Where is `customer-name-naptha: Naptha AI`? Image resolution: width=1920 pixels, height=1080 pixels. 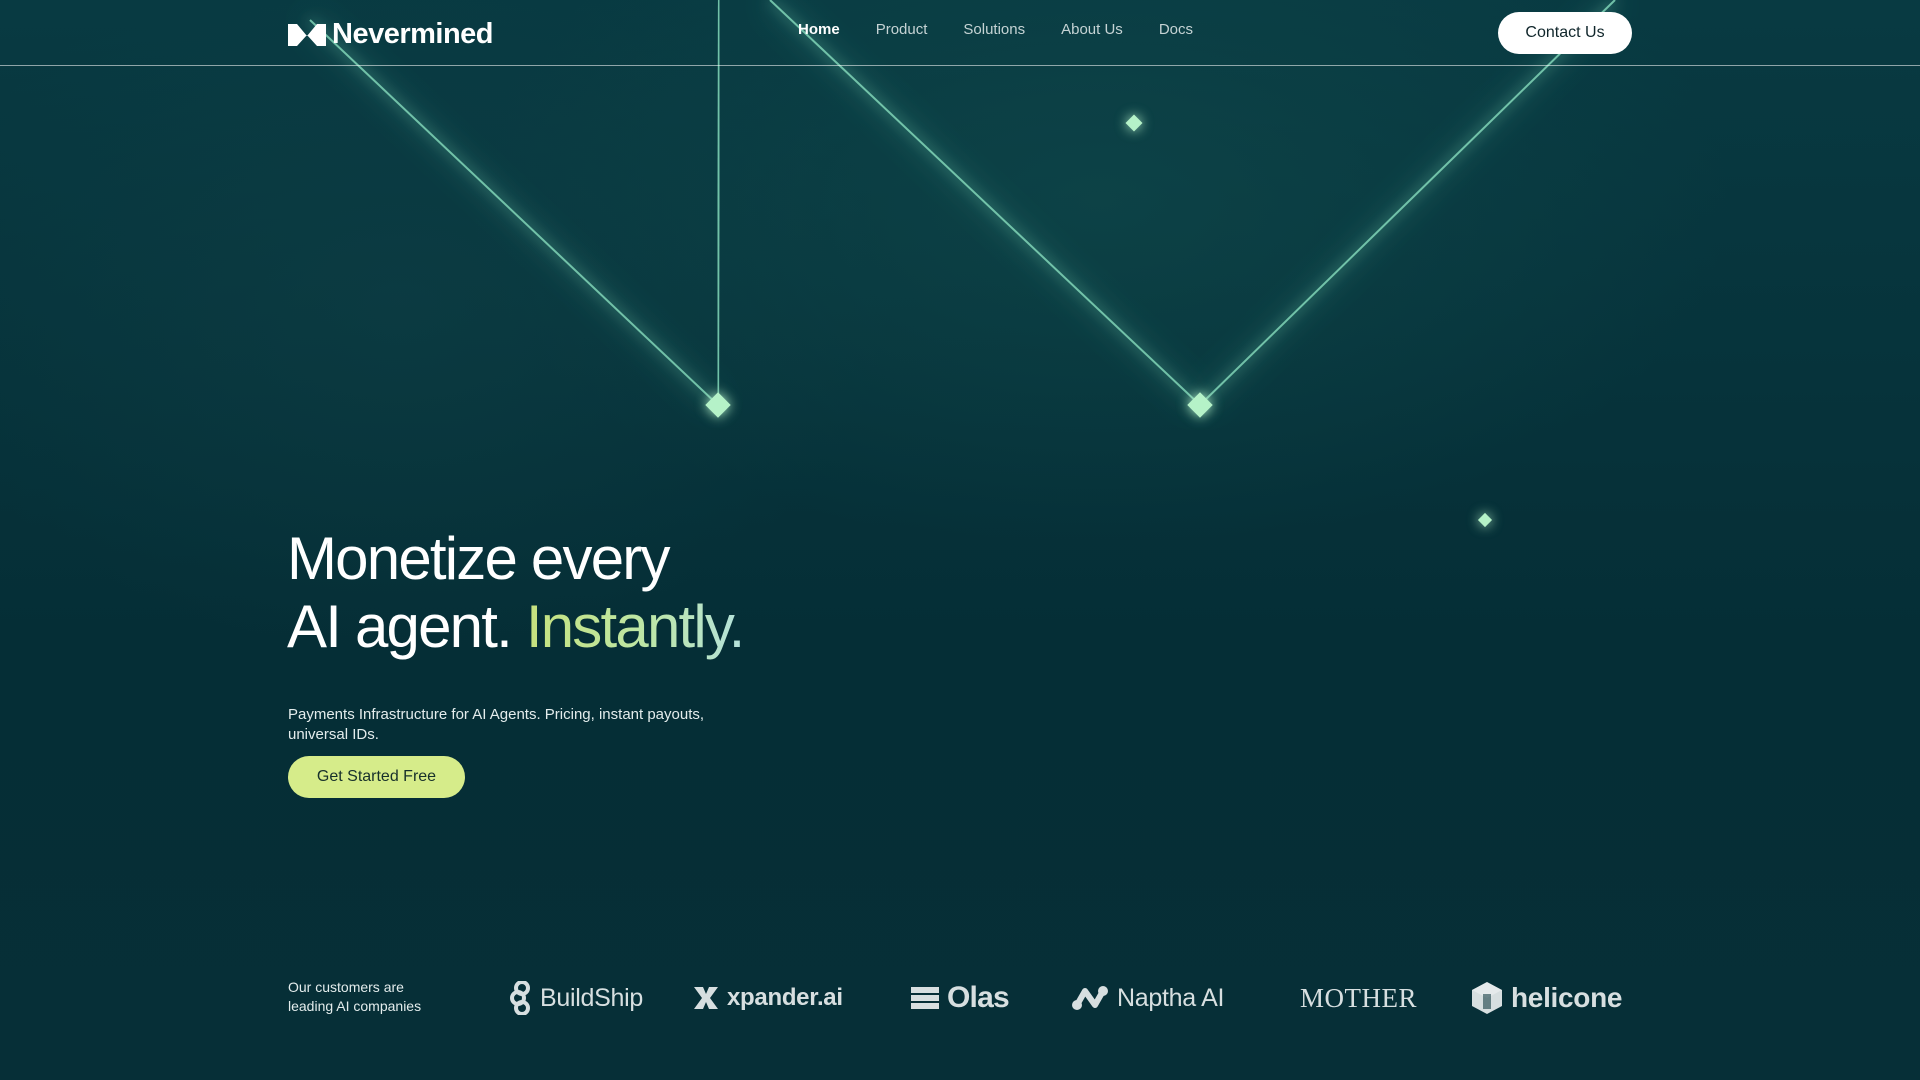 customer-name-naptha: Naptha AI is located at coordinates (1171, 997).